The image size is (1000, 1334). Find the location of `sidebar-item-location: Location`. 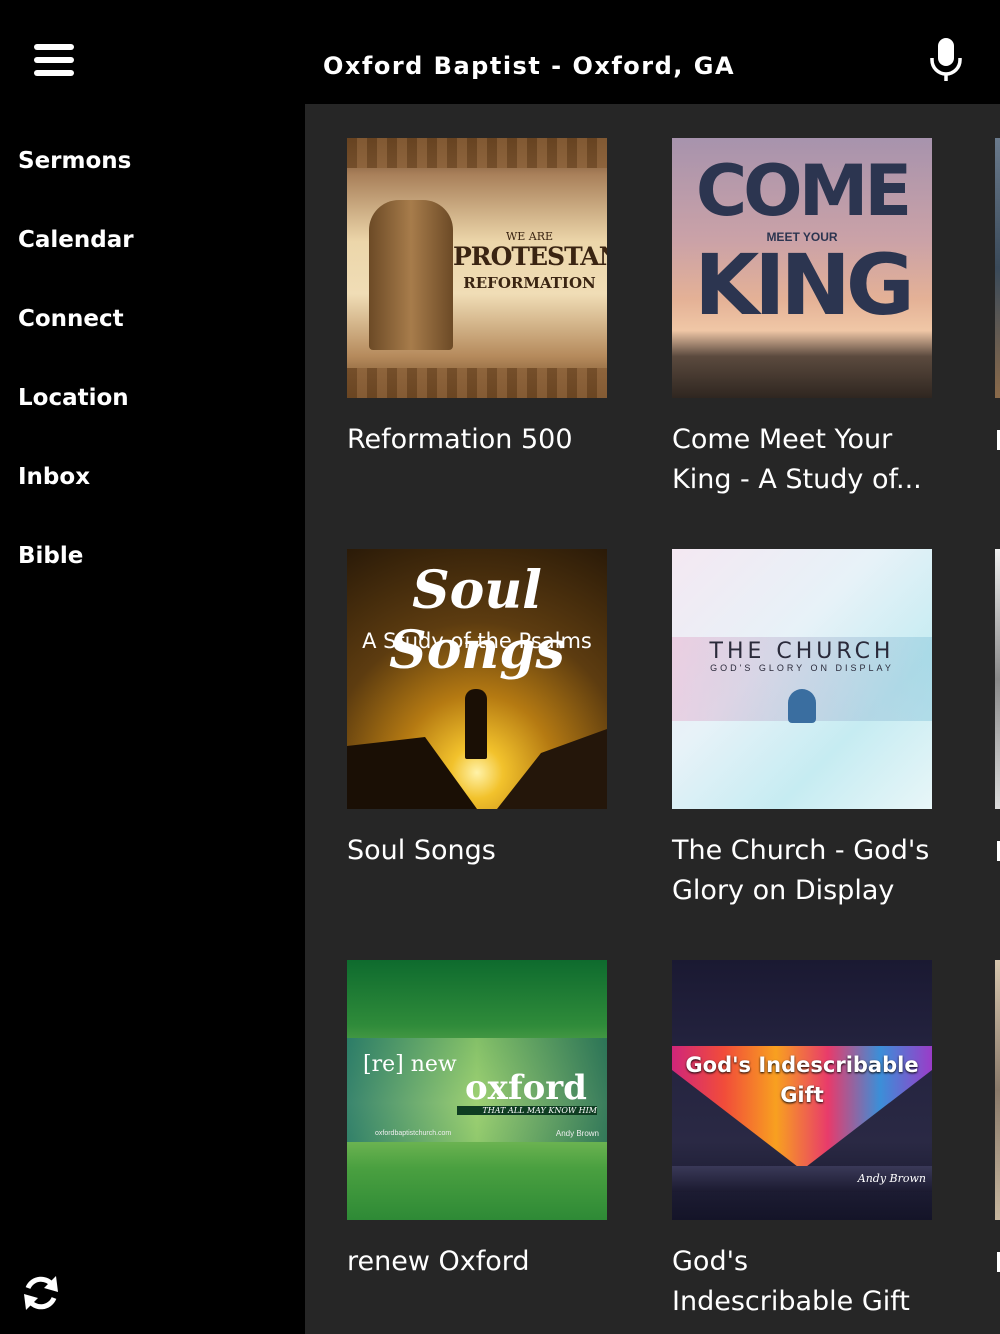

sidebar-item-location: Location is located at coordinates (73, 405).